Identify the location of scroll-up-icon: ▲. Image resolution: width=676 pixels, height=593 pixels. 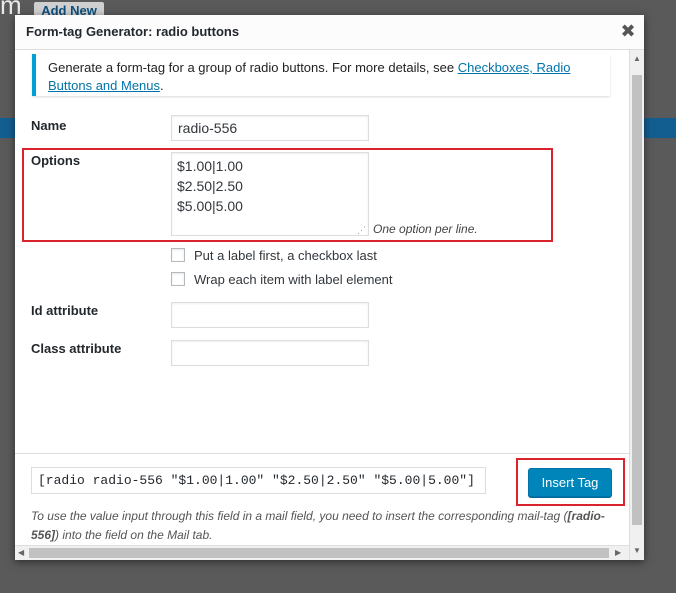
(637, 58).